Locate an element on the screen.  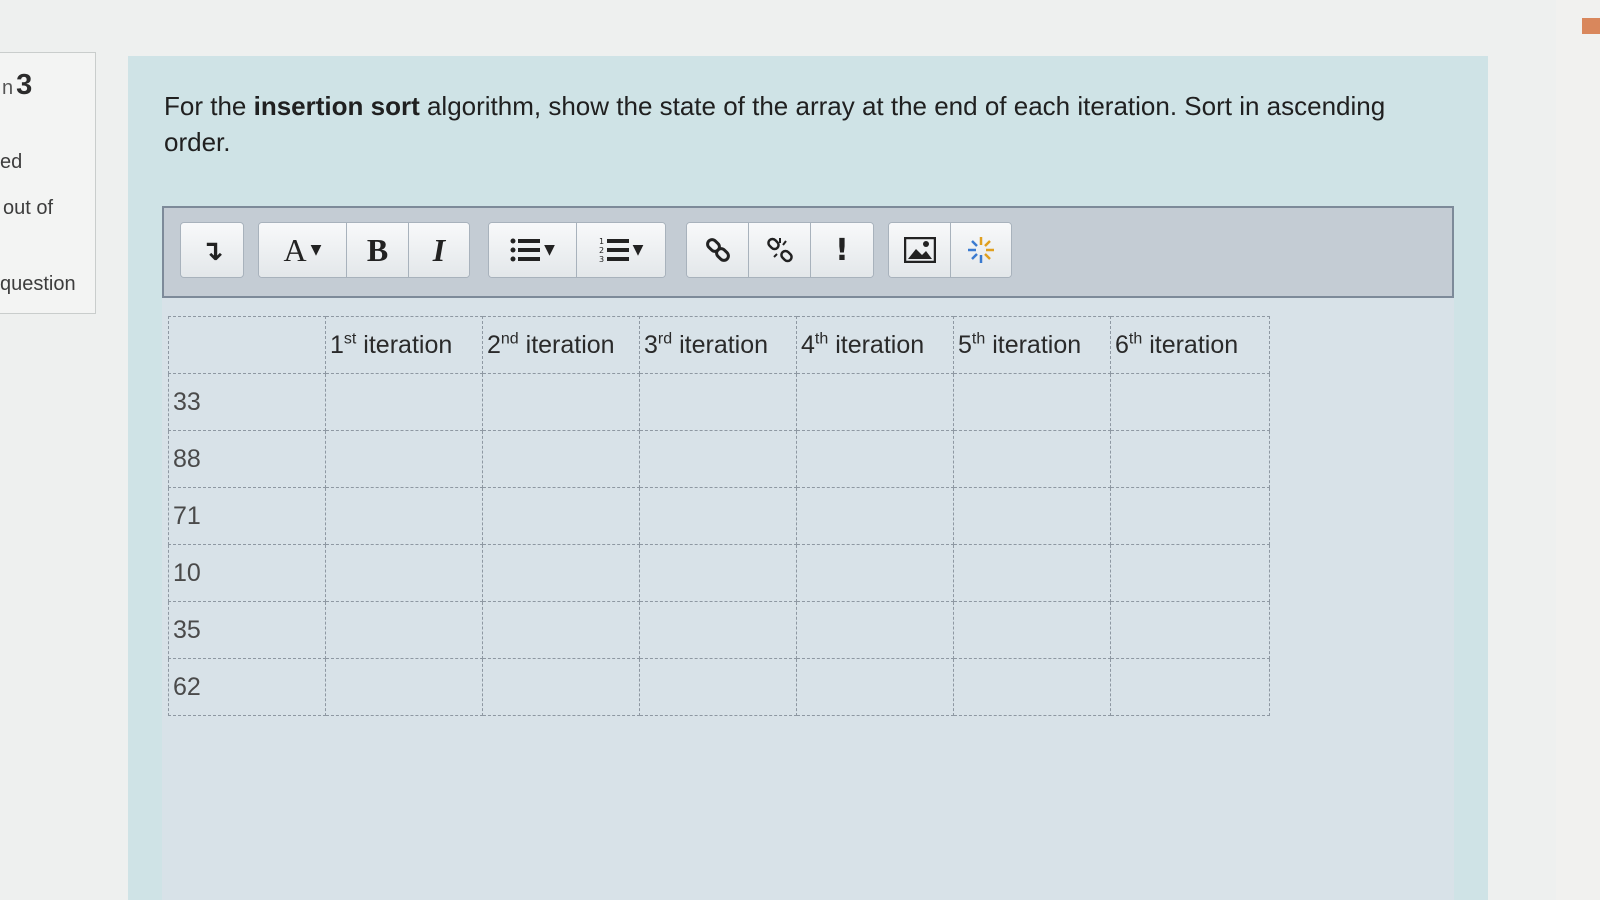
header-suffix: rd is located at coordinates (665, 339).